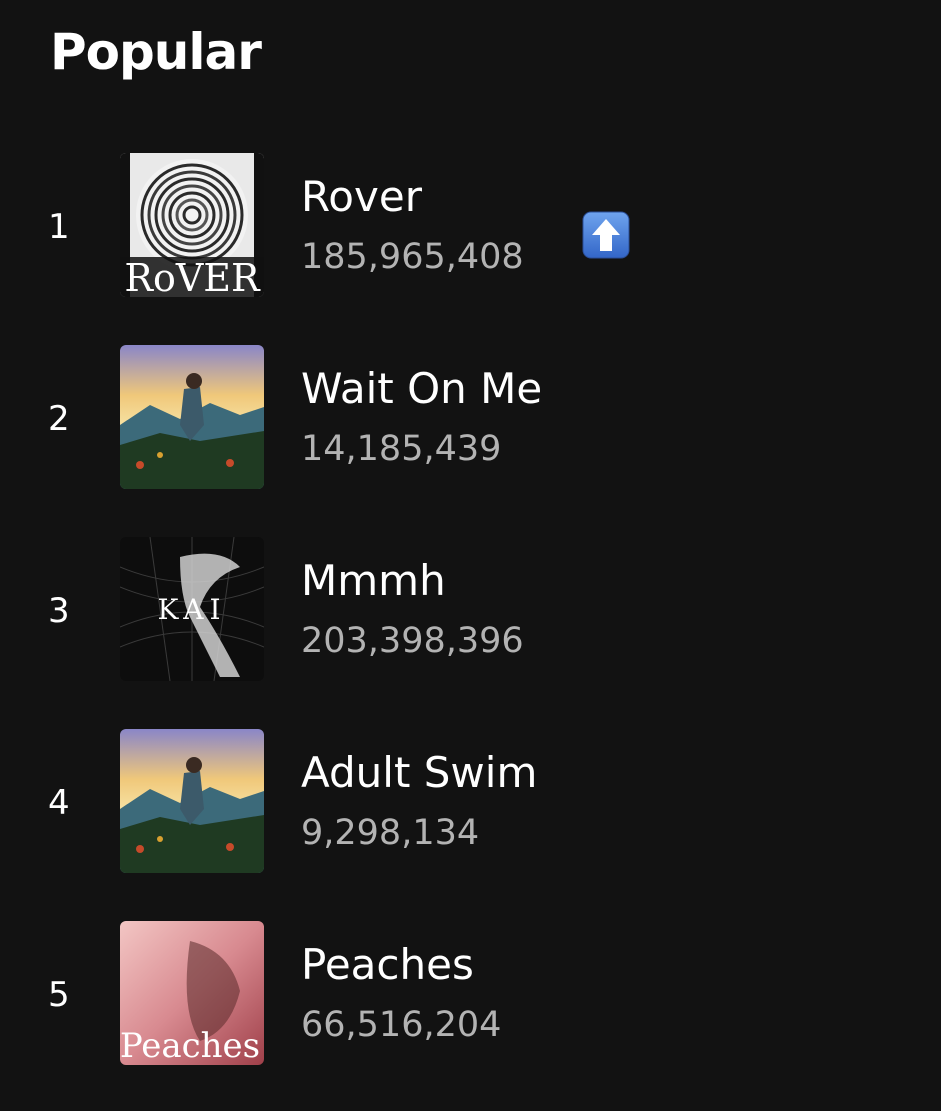 The width and height of the screenshot is (941, 1111). What do you see at coordinates (422, 388) in the screenshot?
I see `track-title: Wait On Me` at bounding box center [422, 388].